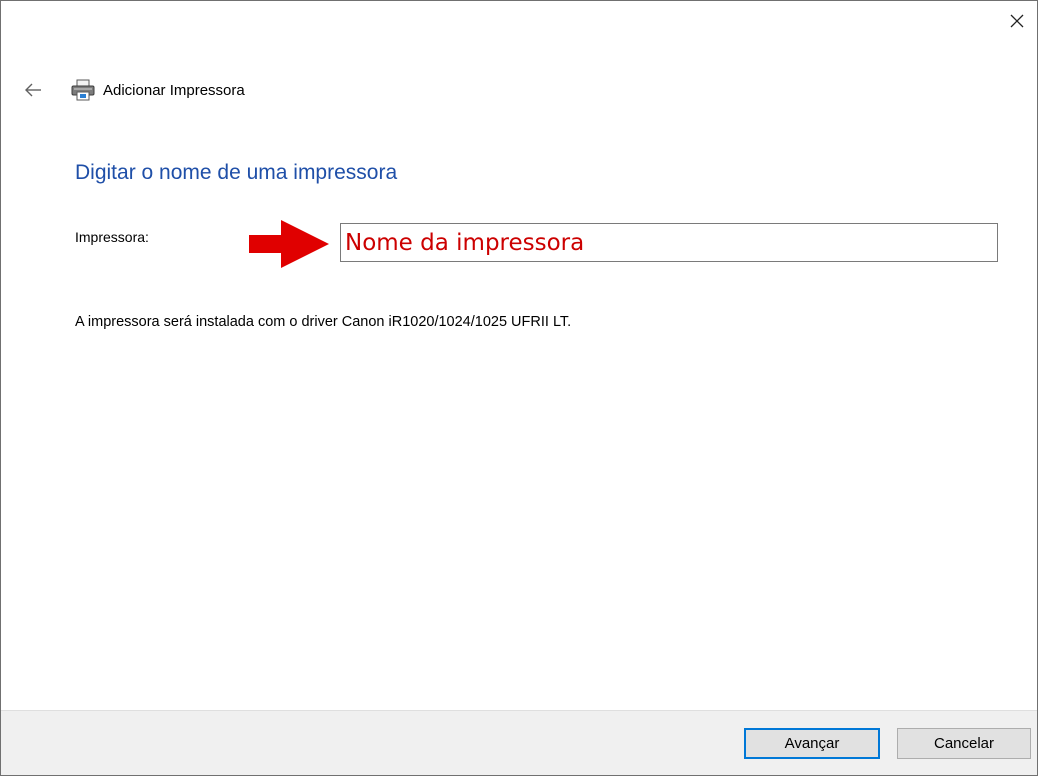 This screenshot has height=776, width=1038. I want to click on cancel-button: Cancelar, so click(964, 743).